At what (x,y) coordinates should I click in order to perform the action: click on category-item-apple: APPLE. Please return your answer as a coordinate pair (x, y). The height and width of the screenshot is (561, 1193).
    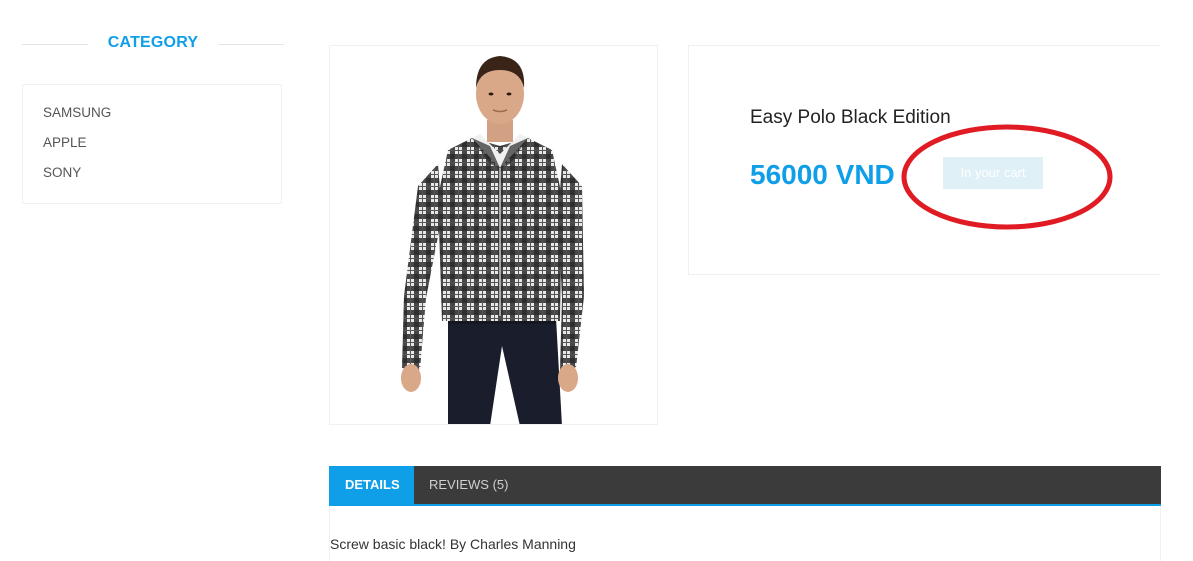
    Looking at the image, I should click on (77, 148).